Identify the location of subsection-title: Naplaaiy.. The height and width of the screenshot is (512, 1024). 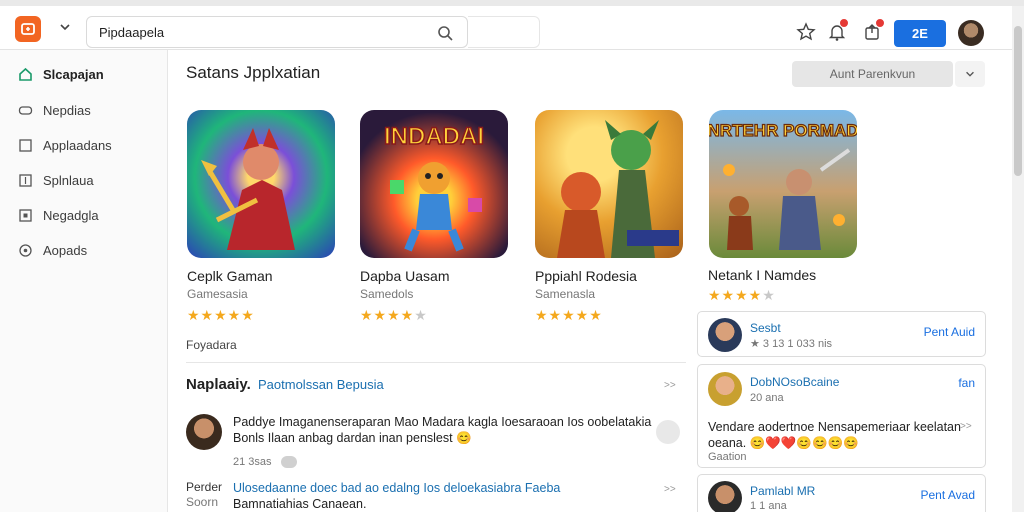
(218, 384).